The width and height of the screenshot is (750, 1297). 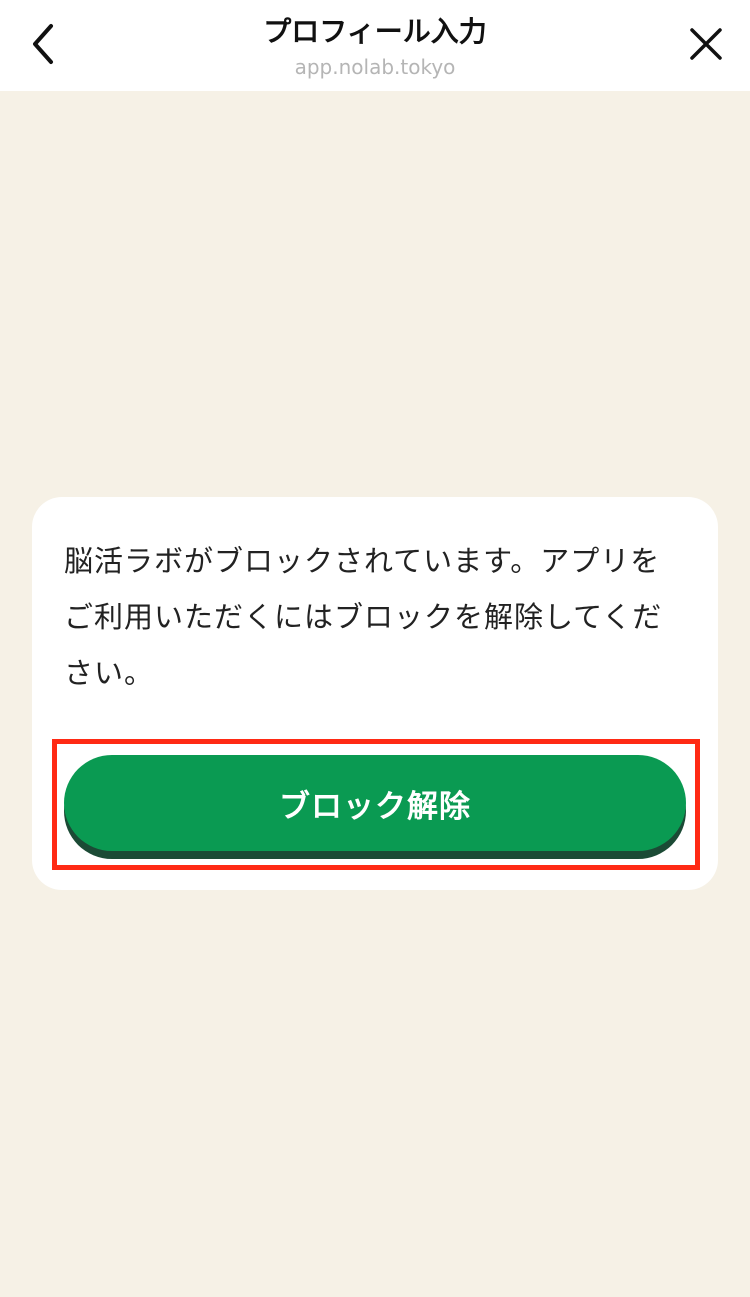 I want to click on top-bar: プロフィール入力 app.nolab.tokyo, so click(x=375, y=45).